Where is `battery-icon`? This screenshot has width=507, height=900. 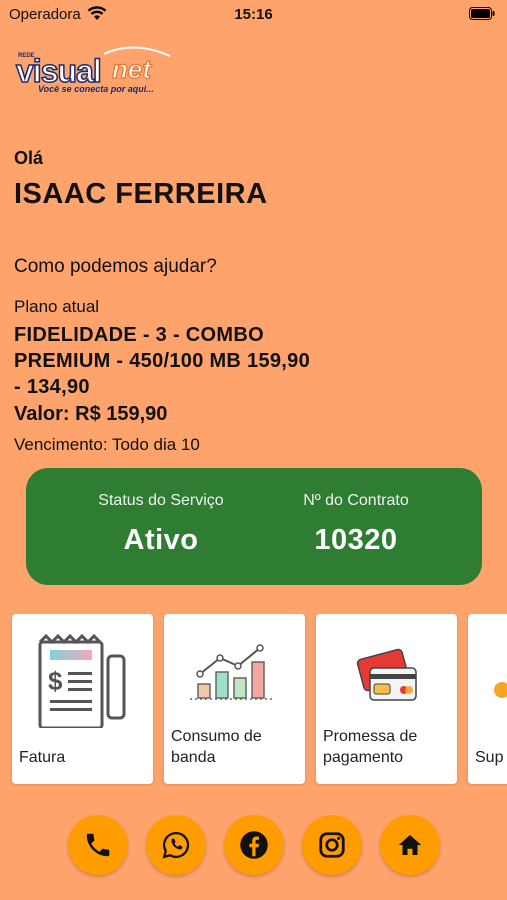
battery-icon is located at coordinates (482, 13).